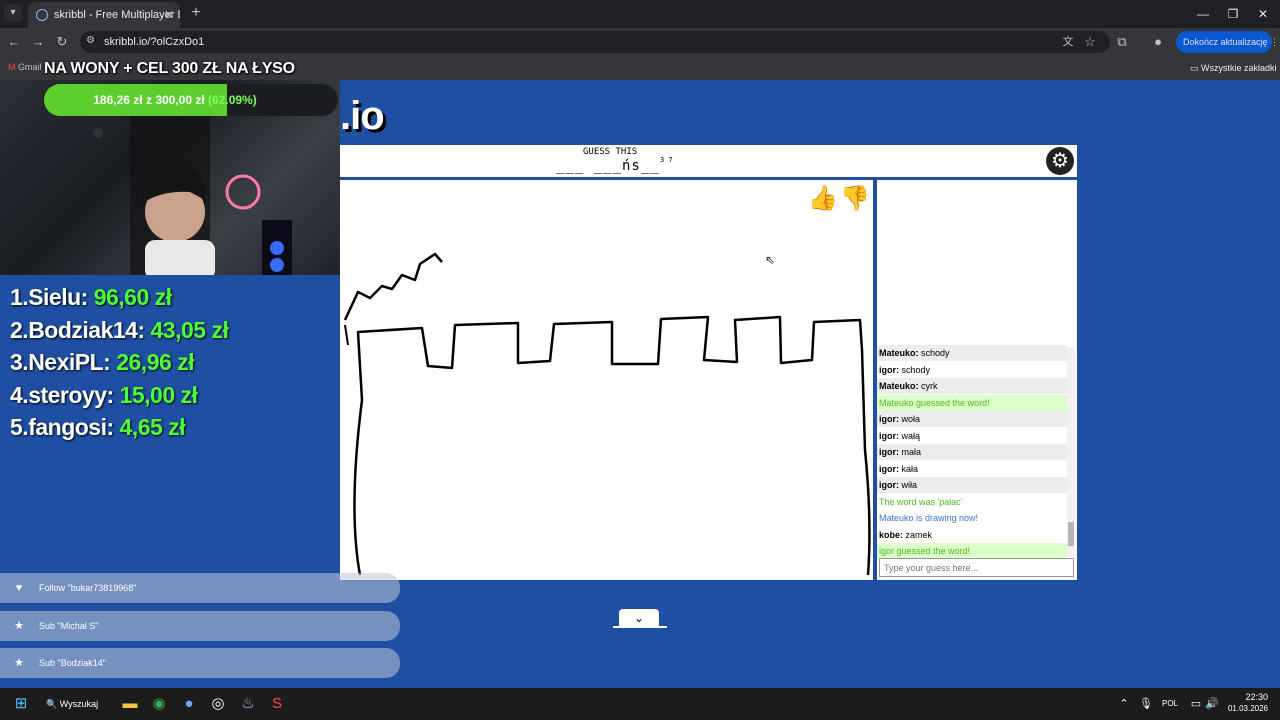 This screenshot has width=1280, height=720. What do you see at coordinates (1071, 534) in the screenshot?
I see `chat-scroll-thumb` at bounding box center [1071, 534].